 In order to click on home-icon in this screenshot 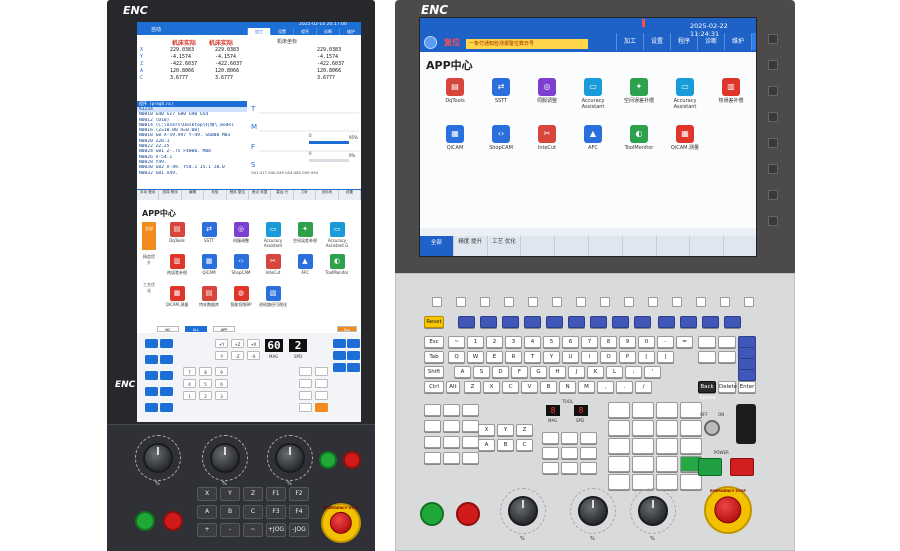, I will do `click(430, 42)`.